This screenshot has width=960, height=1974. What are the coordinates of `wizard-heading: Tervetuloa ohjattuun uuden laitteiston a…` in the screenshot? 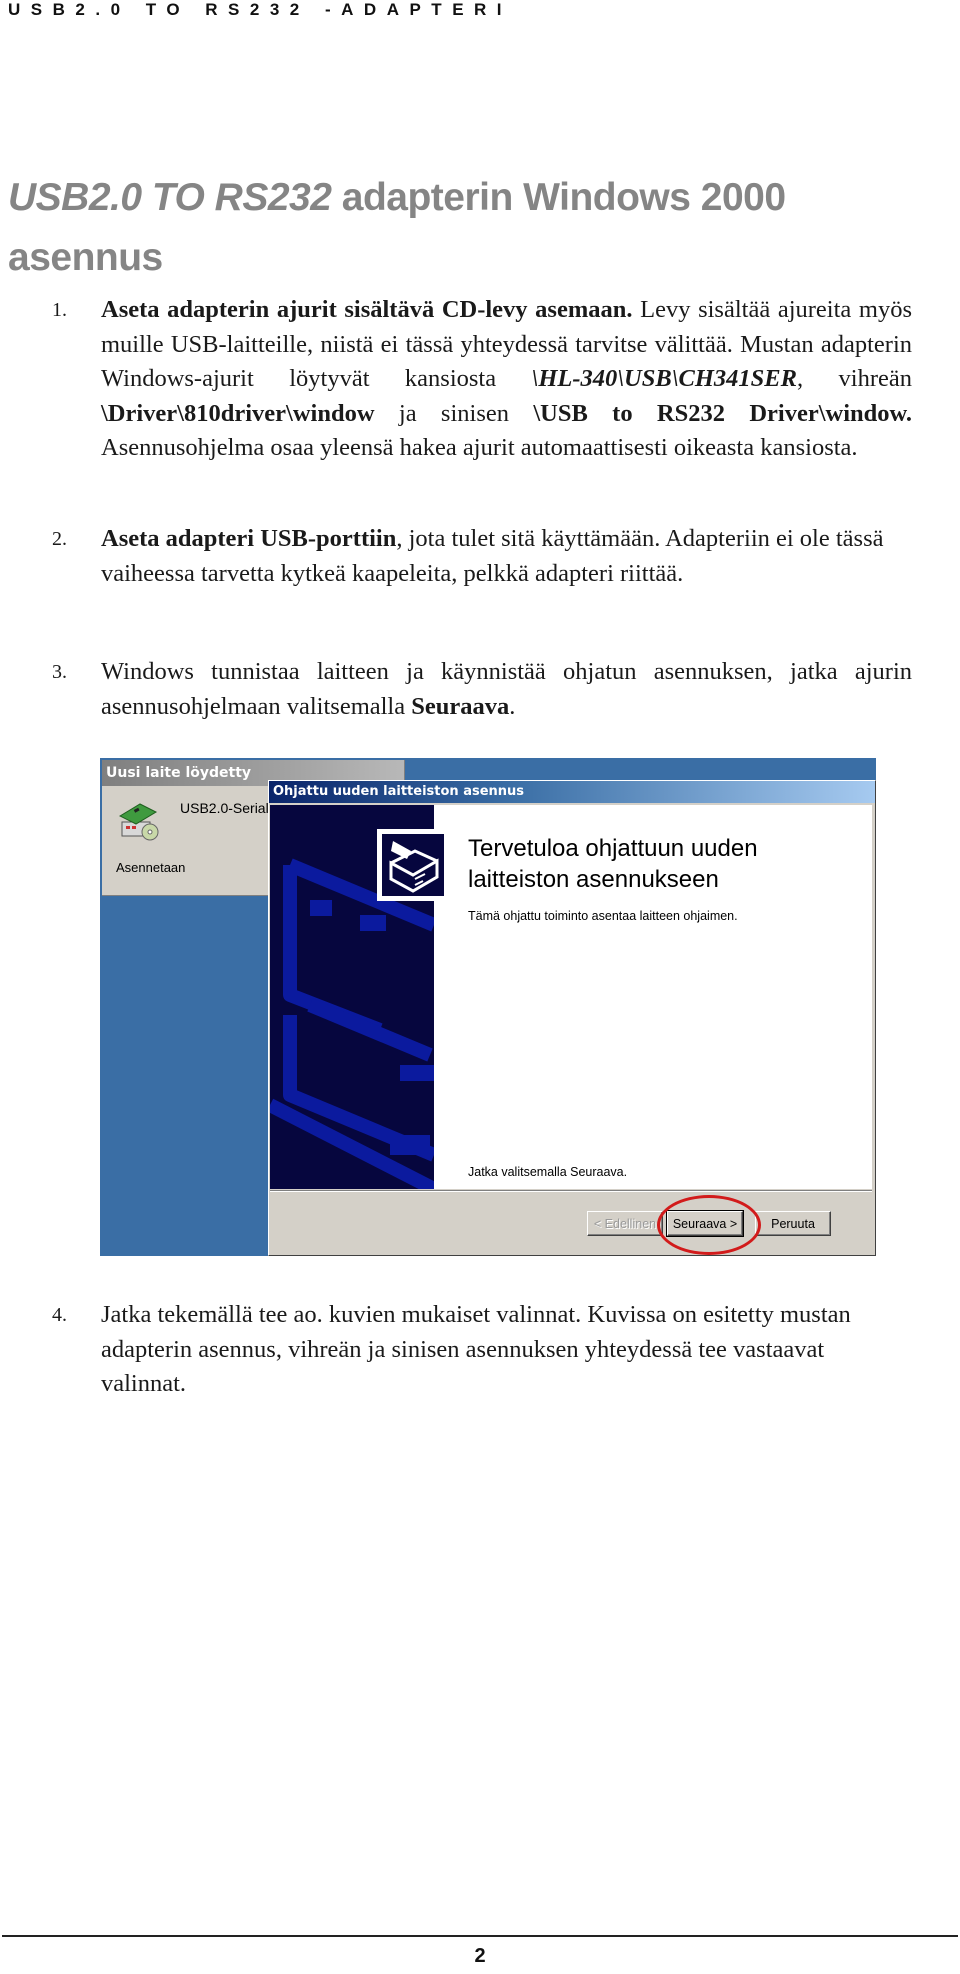 It's located at (613, 864).